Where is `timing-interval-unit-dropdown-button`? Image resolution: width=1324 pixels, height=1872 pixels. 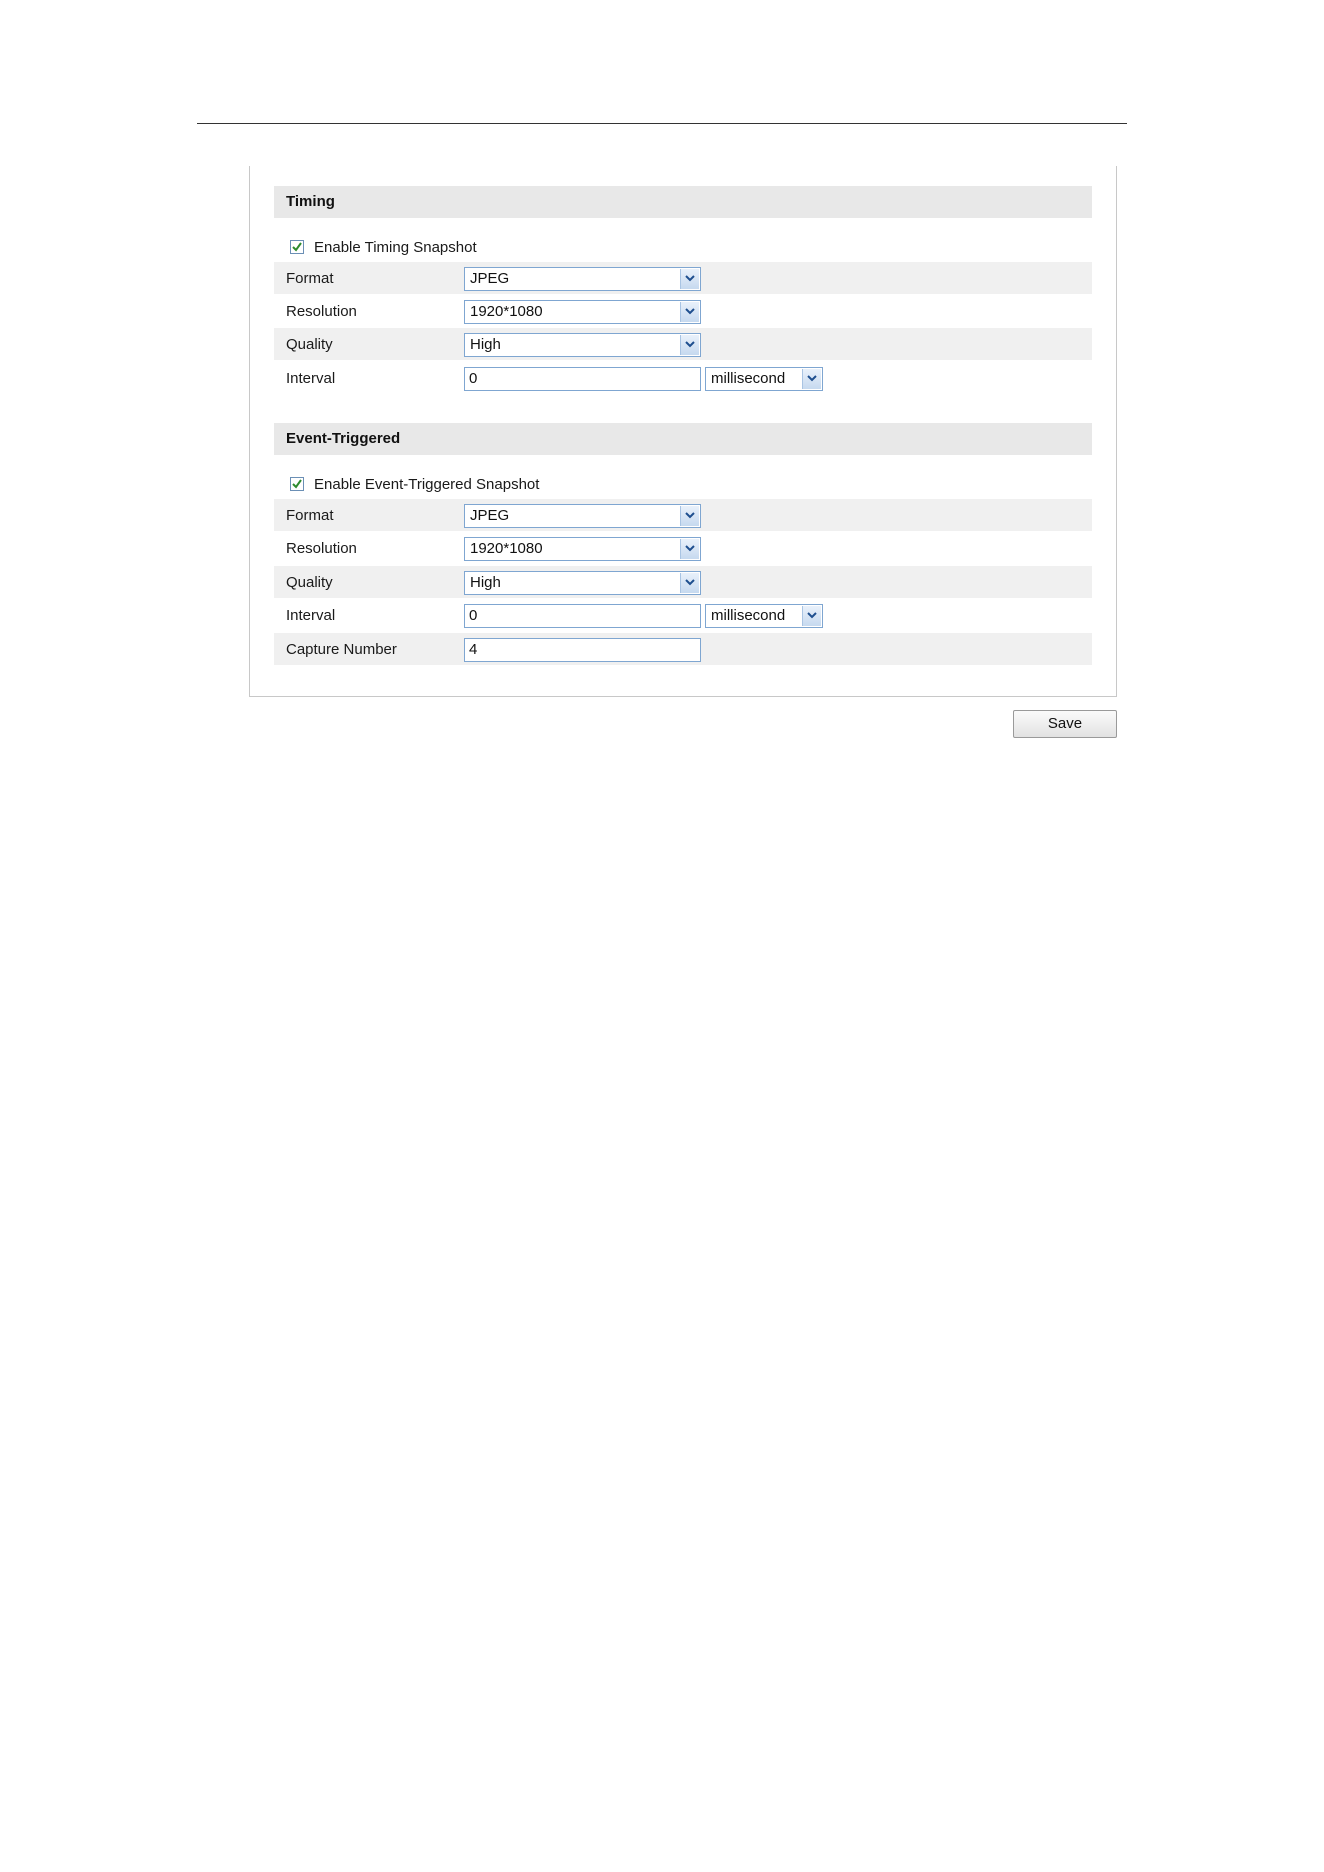
timing-interval-unit-dropdown-button is located at coordinates (811, 379).